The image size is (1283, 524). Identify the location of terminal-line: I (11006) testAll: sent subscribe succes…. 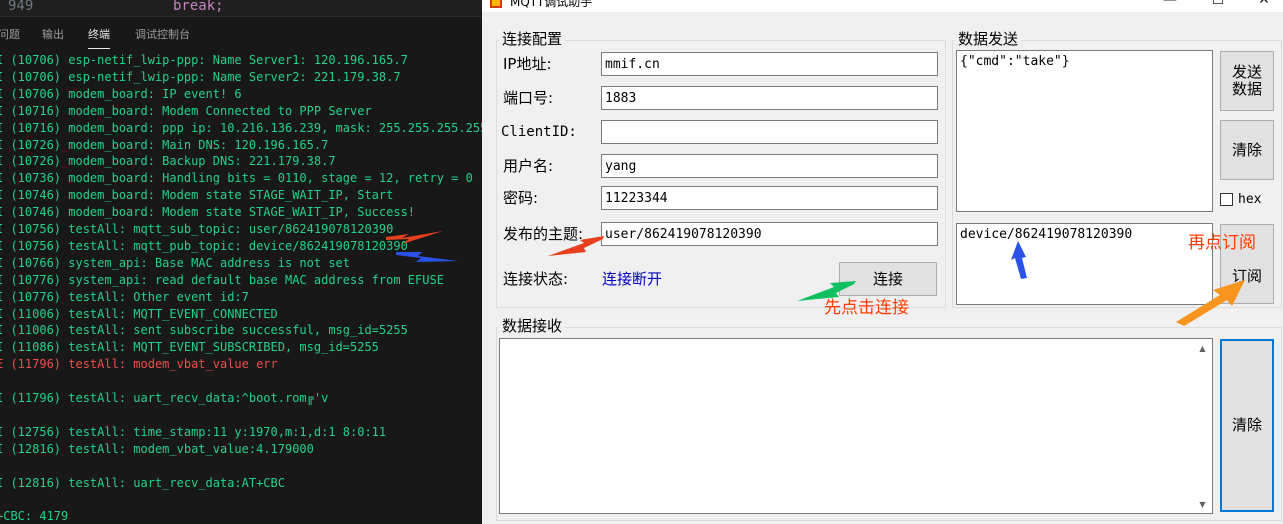
(204, 330).